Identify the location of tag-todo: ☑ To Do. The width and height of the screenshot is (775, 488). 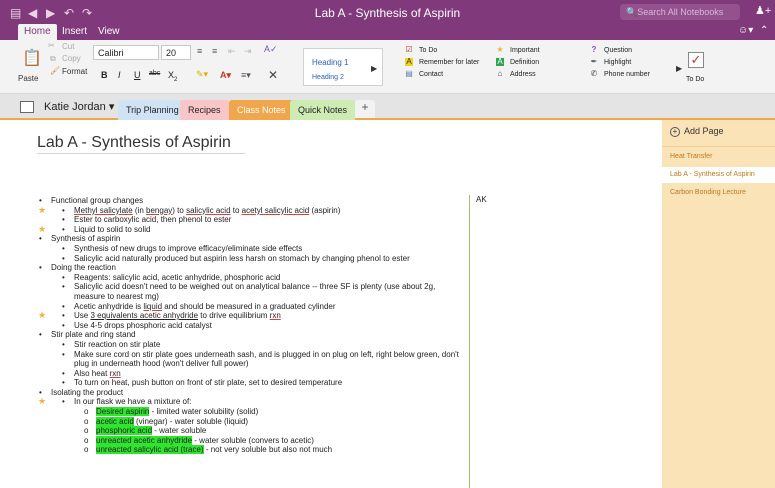
(421, 50).